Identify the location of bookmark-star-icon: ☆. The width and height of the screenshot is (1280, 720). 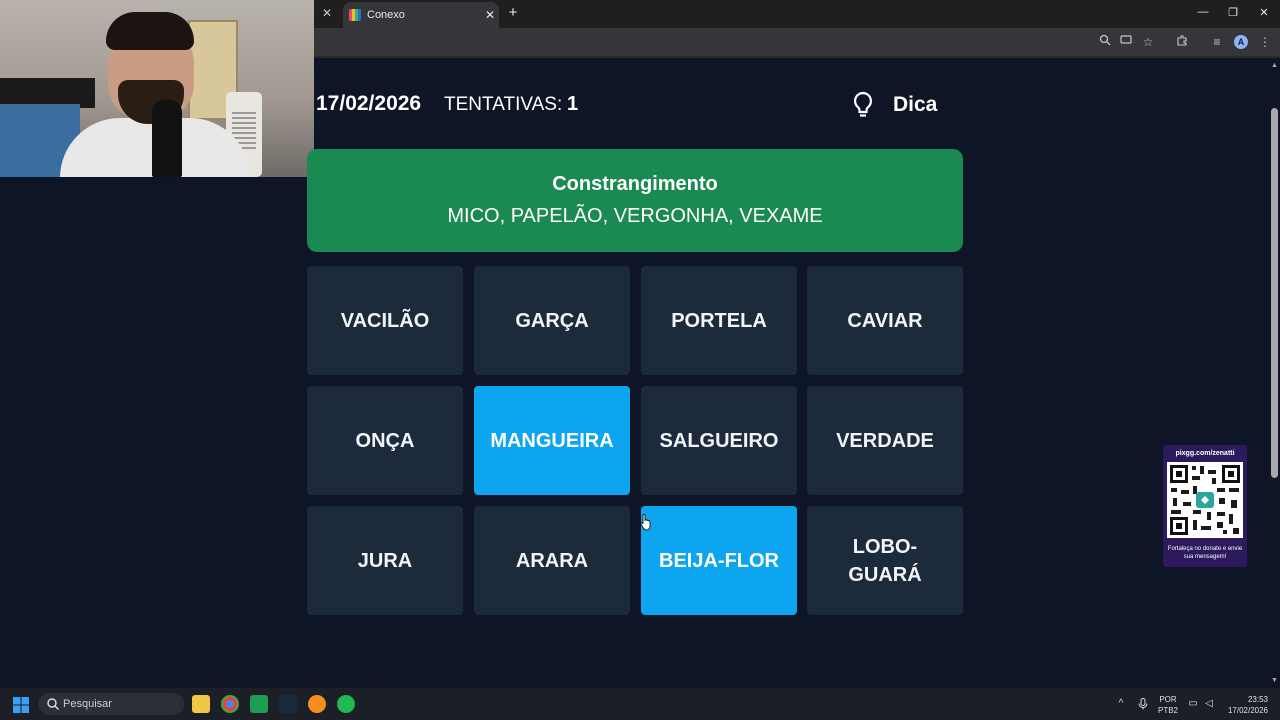
(1148, 42).